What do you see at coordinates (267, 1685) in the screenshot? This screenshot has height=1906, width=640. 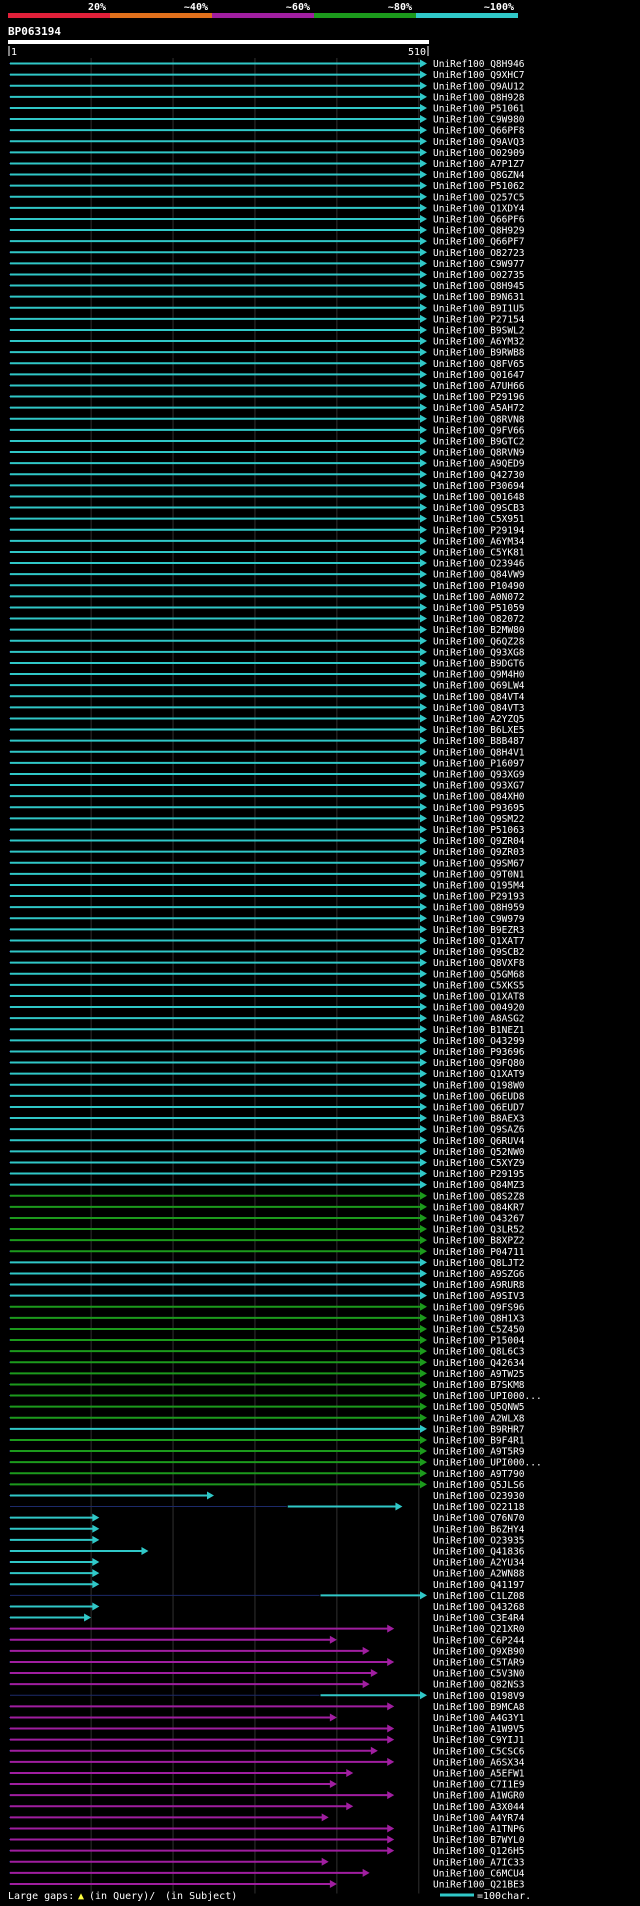 I see `hit-row: UniRef100_Q82NS3` at bounding box center [267, 1685].